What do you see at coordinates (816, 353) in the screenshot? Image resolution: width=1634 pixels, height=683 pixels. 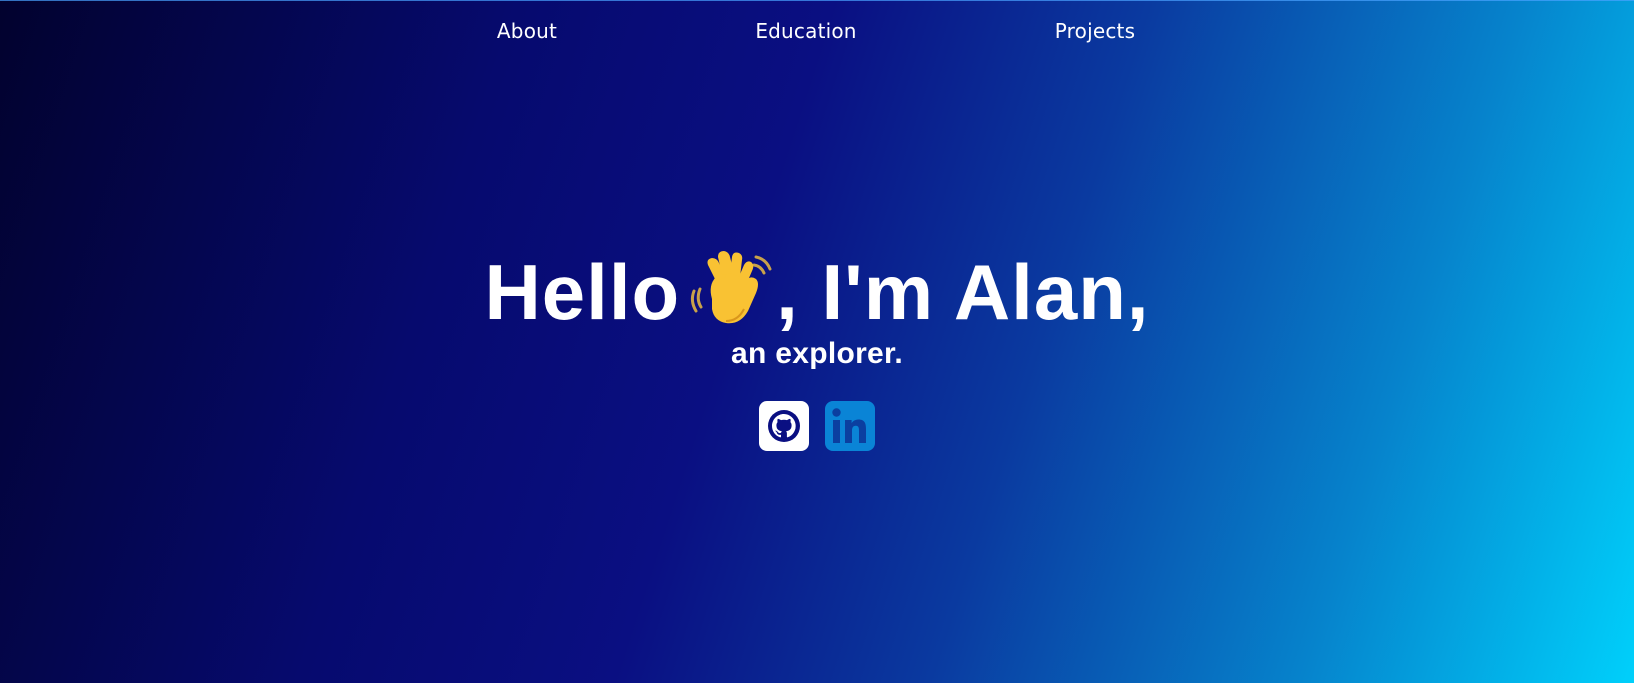 I see `hero-subtitle: an explorer.` at bounding box center [816, 353].